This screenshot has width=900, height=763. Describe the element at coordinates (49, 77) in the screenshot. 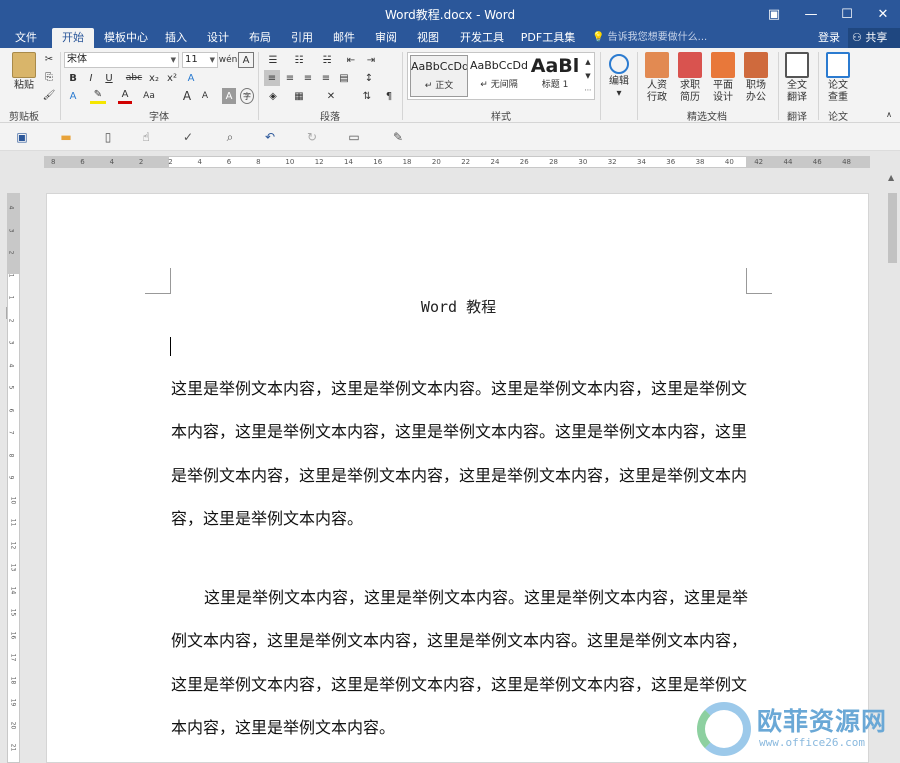

I see `copy-icon: ⎘` at that location.